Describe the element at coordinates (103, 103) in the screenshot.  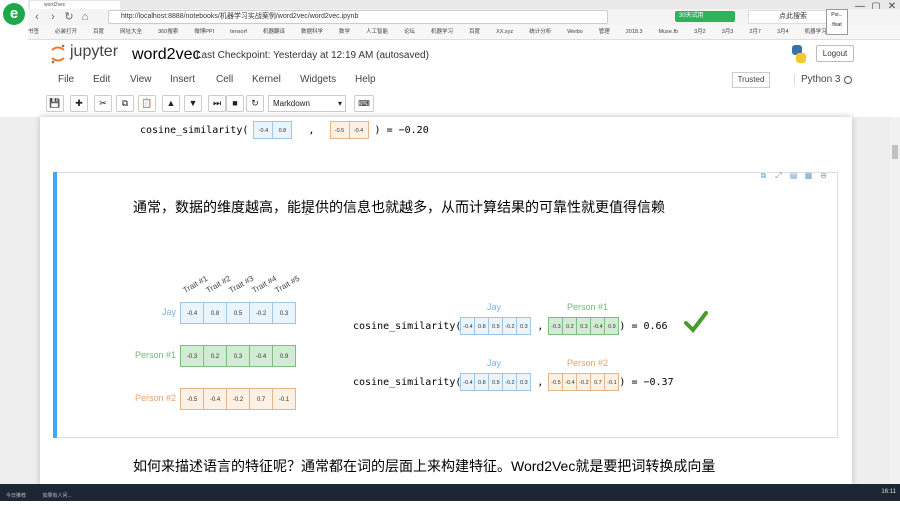
I see `cut-icon: ✂` at that location.